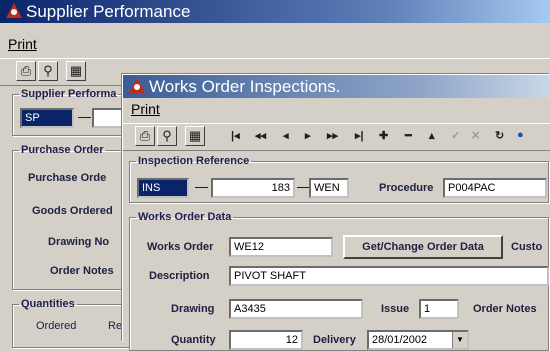 The height and width of the screenshot is (351, 550). Describe the element at coordinates (408, 135) in the screenshot. I see `delete-record-icon: ━` at that location.